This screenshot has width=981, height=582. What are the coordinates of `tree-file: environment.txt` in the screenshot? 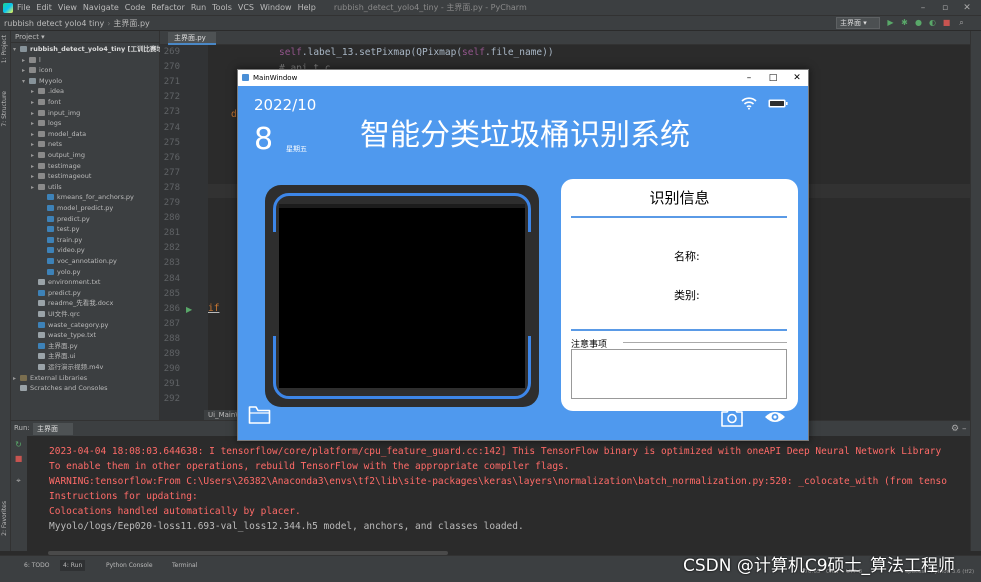 It's located at (65, 282).